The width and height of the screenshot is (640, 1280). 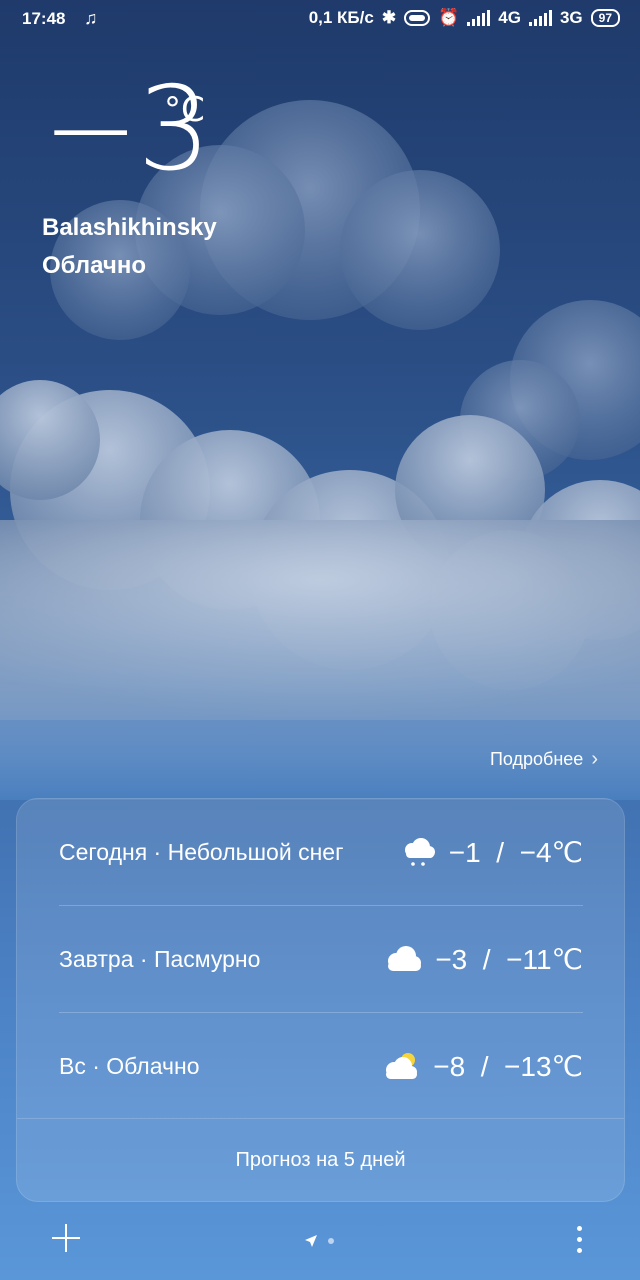 What do you see at coordinates (417, 18) in the screenshot?
I see `toggle-icon` at bounding box center [417, 18].